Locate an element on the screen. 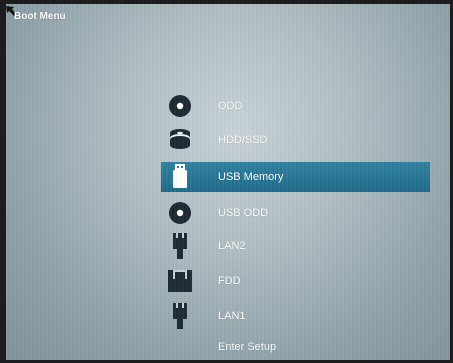  usb-memory-icon is located at coordinates (180, 177).